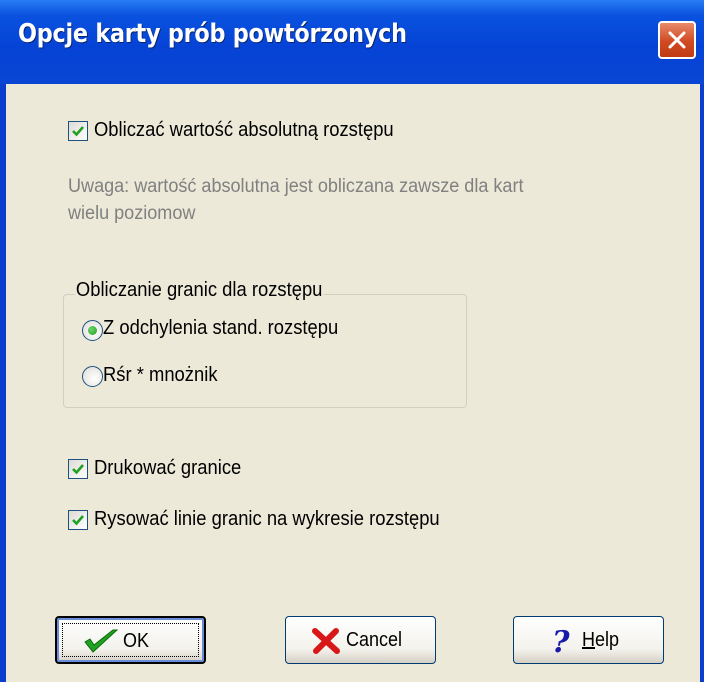 The height and width of the screenshot is (682, 704). I want to click on limits-group-title: Obliczanie granic dla rozstępu, so click(199, 290).